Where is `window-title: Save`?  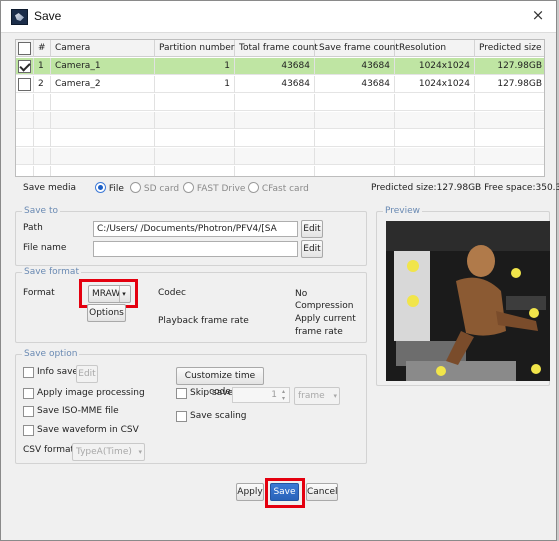 window-title: Save is located at coordinates (48, 16).